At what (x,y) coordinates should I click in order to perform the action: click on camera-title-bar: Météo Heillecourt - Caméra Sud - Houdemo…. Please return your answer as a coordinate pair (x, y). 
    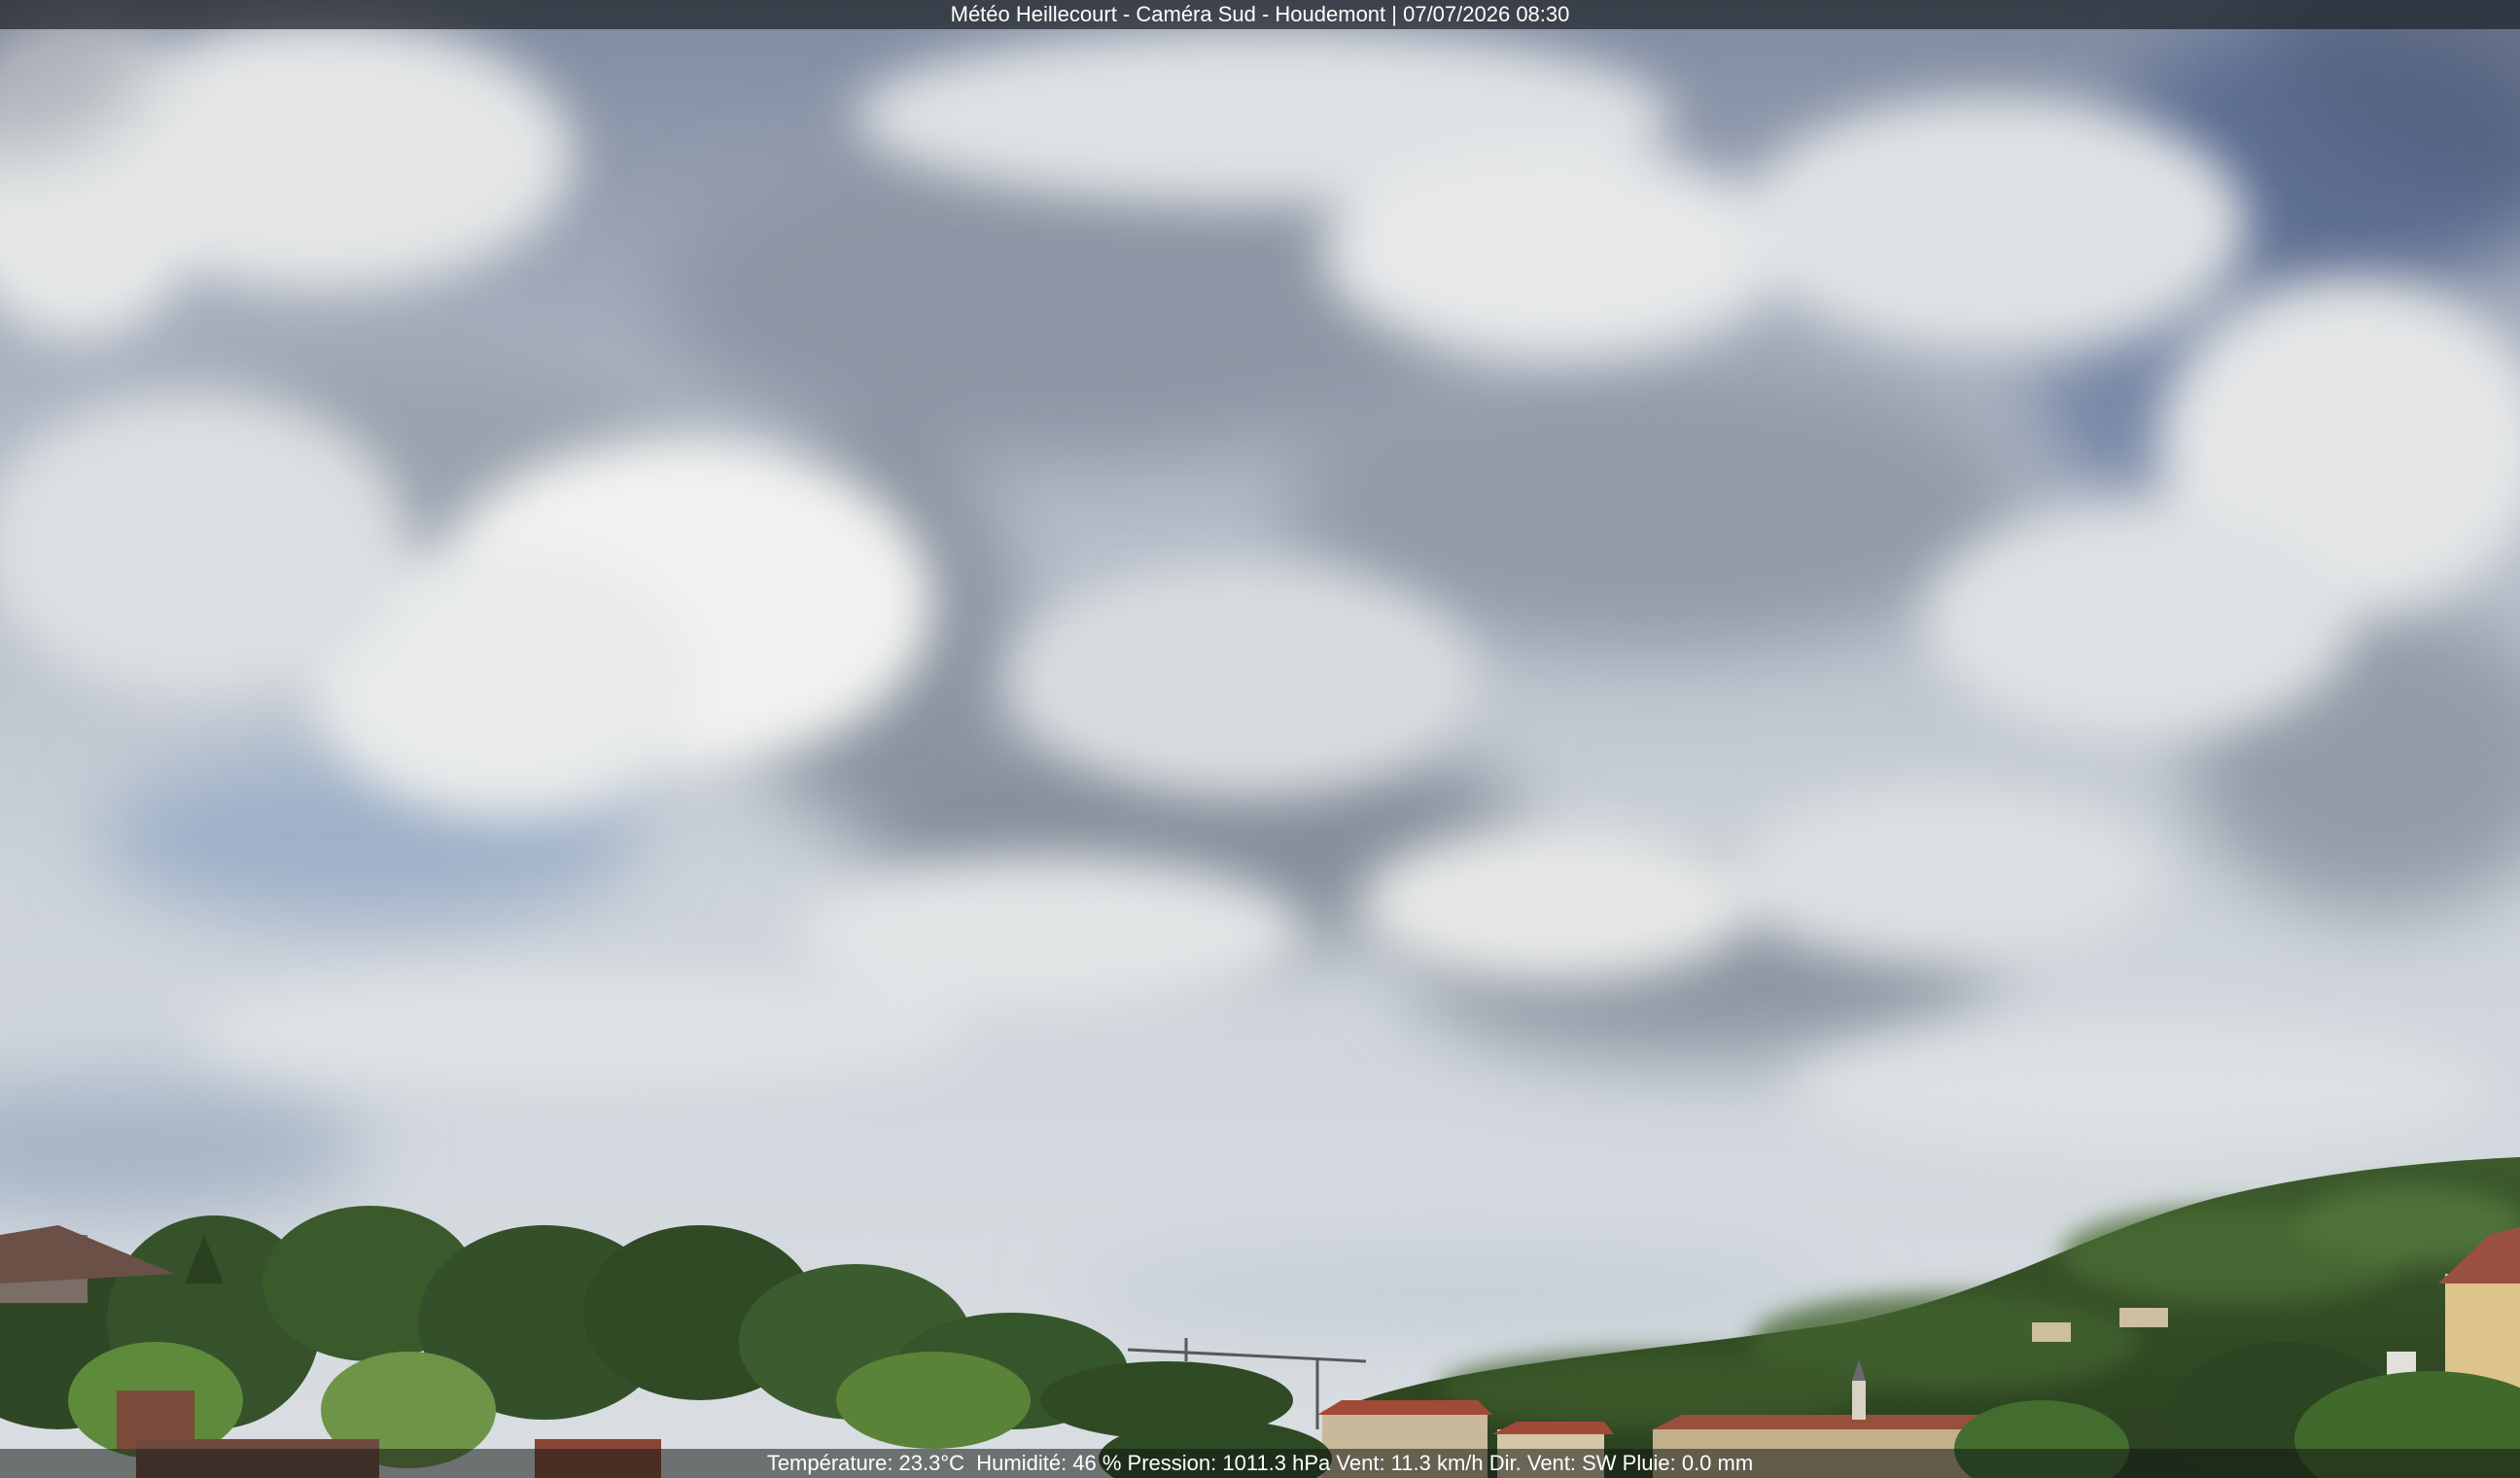
    Looking at the image, I should click on (1260, 14).